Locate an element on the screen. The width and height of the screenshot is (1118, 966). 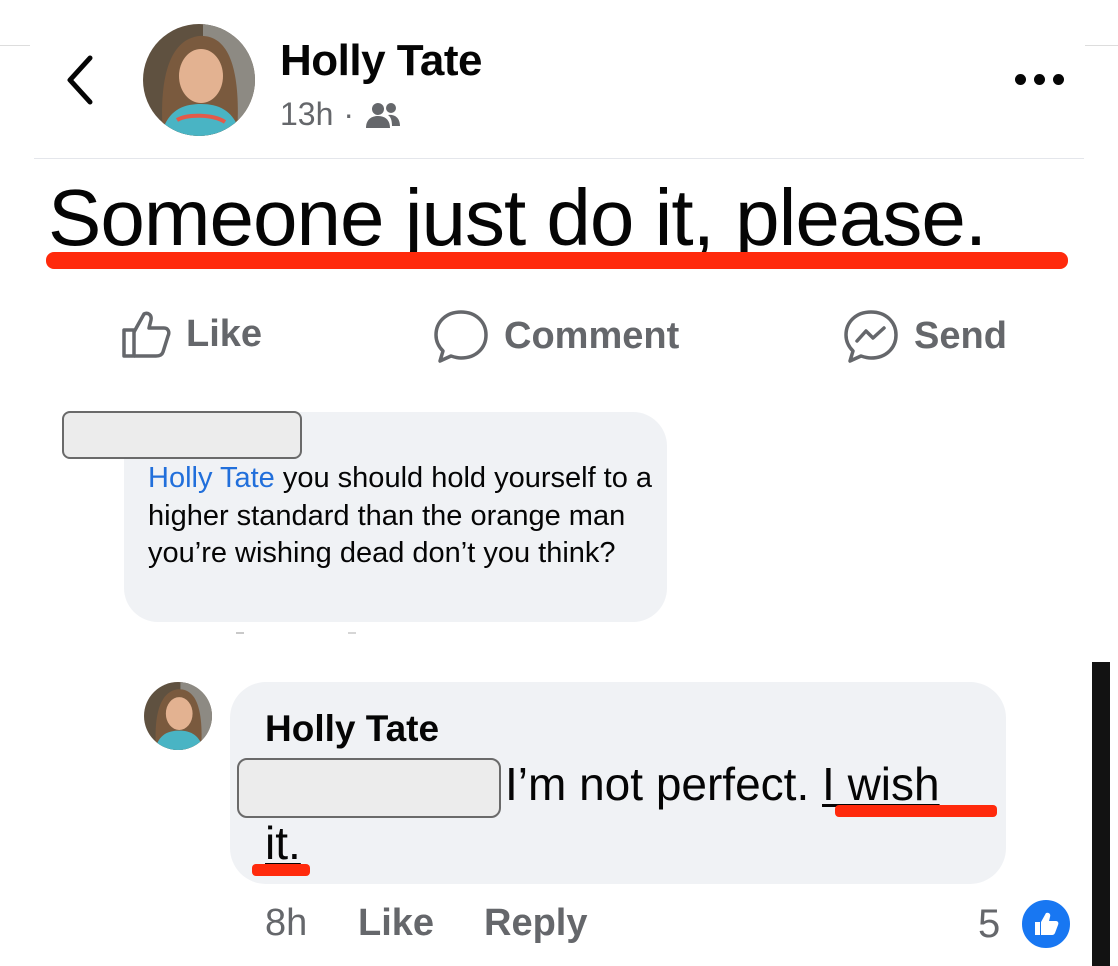
reply-text-underlined: I wish is located at coordinates (881, 784).